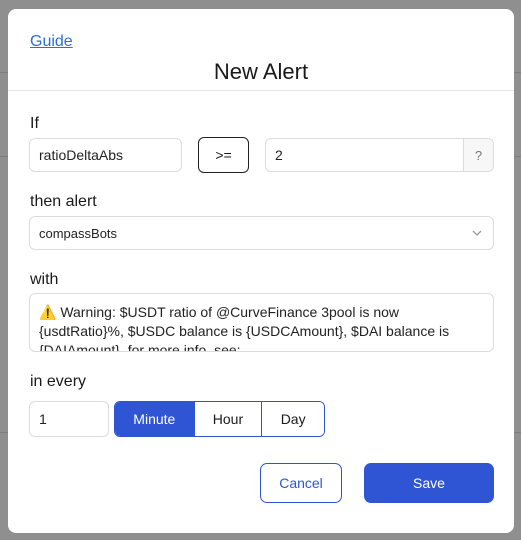 This screenshot has height=540, width=521. I want to click on threshold-input: 2 ?, so click(379, 155).